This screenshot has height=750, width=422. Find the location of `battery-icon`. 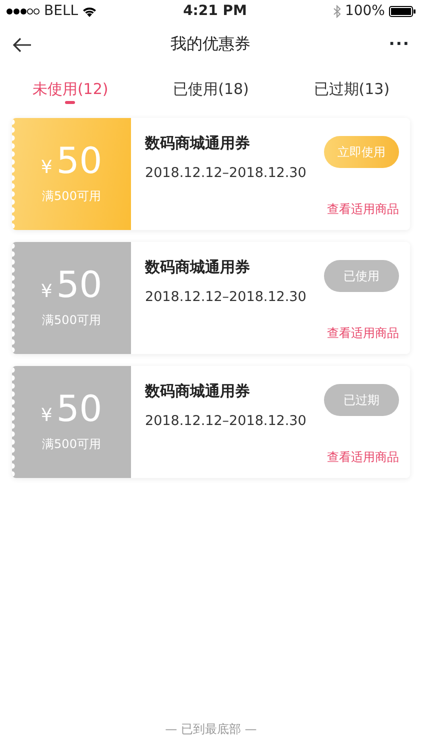

battery-icon is located at coordinates (402, 11).